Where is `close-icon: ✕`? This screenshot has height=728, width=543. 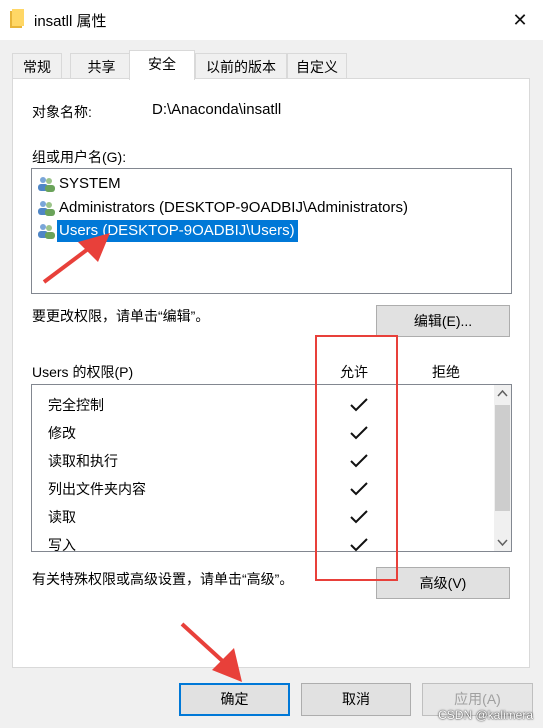
close-icon: ✕ is located at coordinates (520, 19).